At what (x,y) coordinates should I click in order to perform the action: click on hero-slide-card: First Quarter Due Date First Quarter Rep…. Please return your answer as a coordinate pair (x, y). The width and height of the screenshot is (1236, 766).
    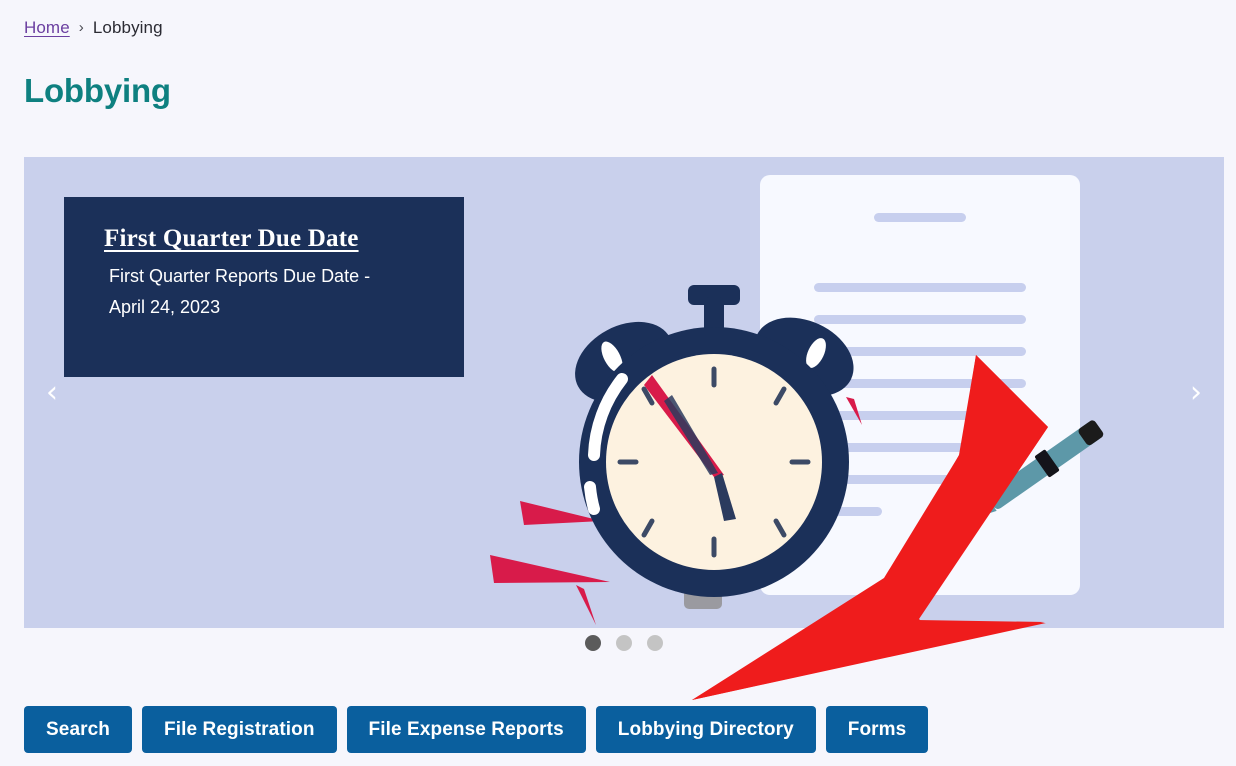
    Looking at the image, I should click on (264, 287).